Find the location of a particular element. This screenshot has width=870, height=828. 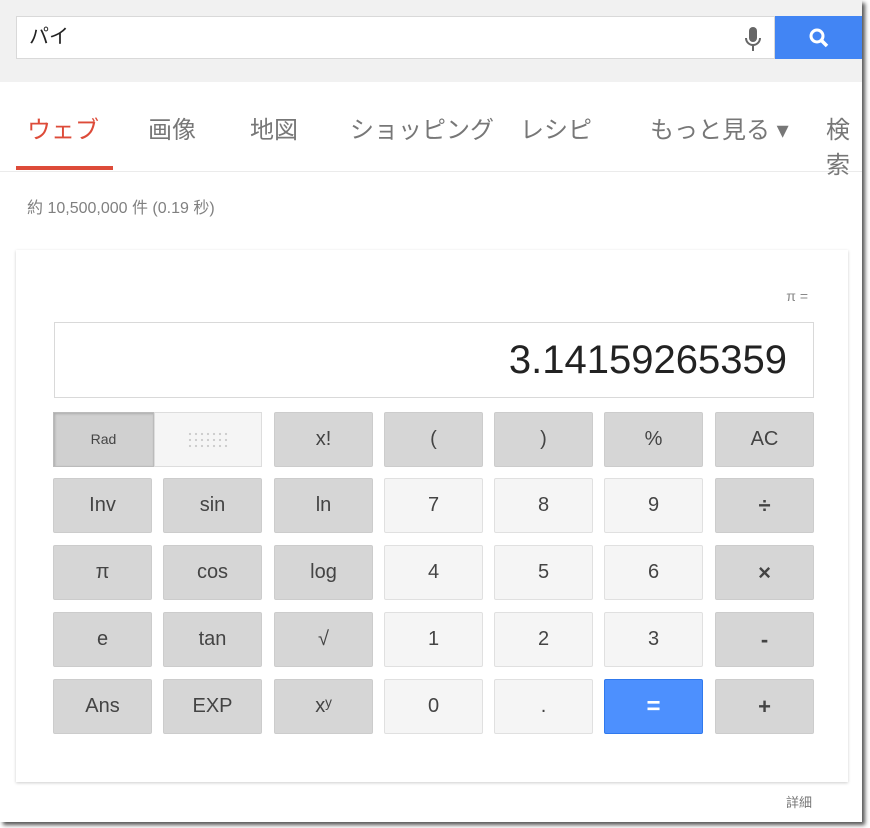

key-3-2: √ is located at coordinates (323, 639).